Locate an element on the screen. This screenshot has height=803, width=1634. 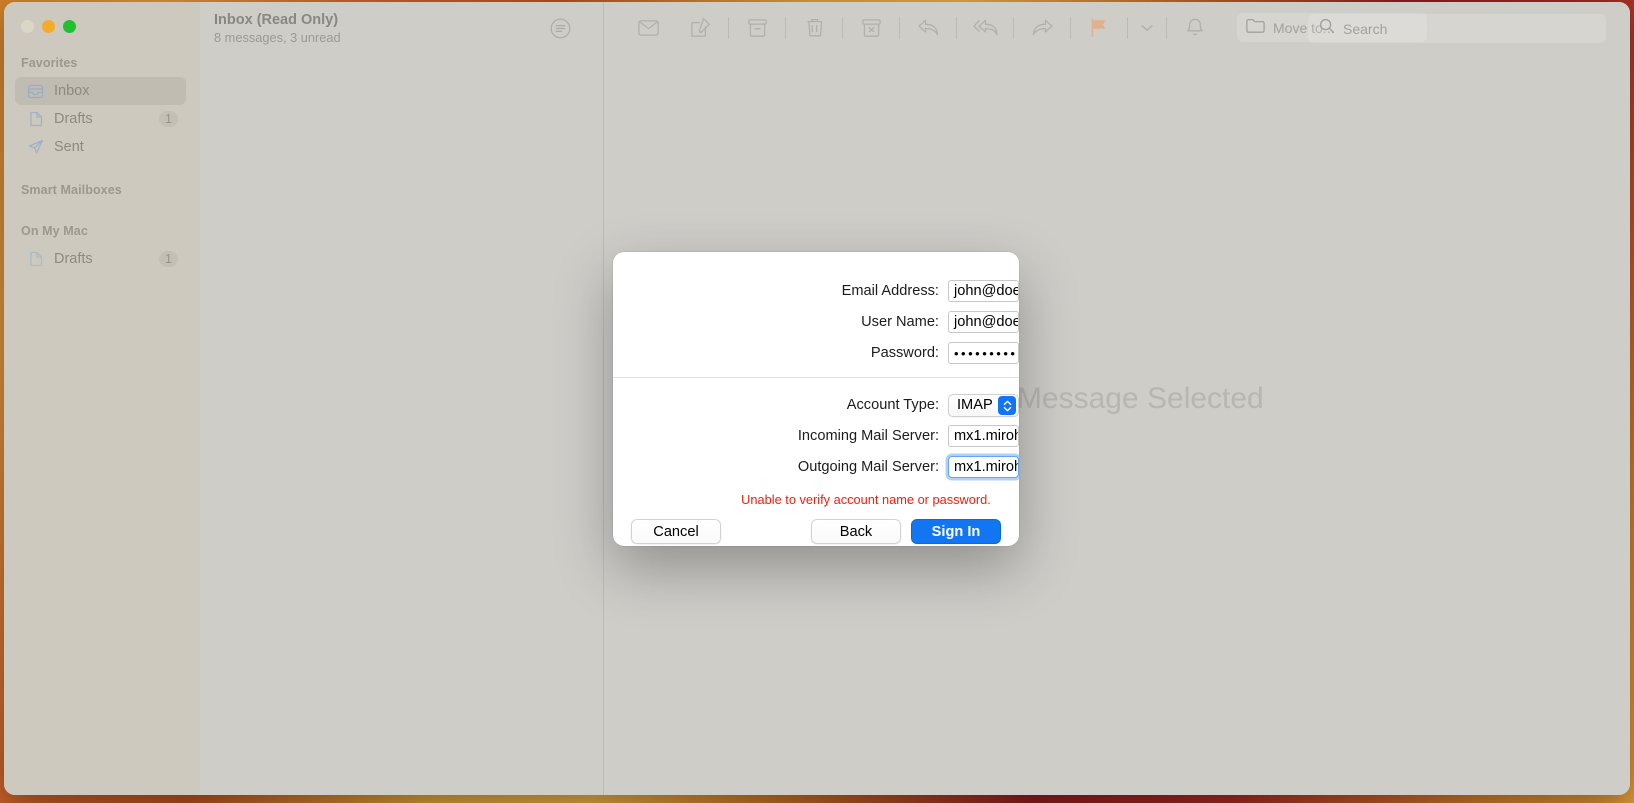
back-button: Back is located at coordinates (856, 531).